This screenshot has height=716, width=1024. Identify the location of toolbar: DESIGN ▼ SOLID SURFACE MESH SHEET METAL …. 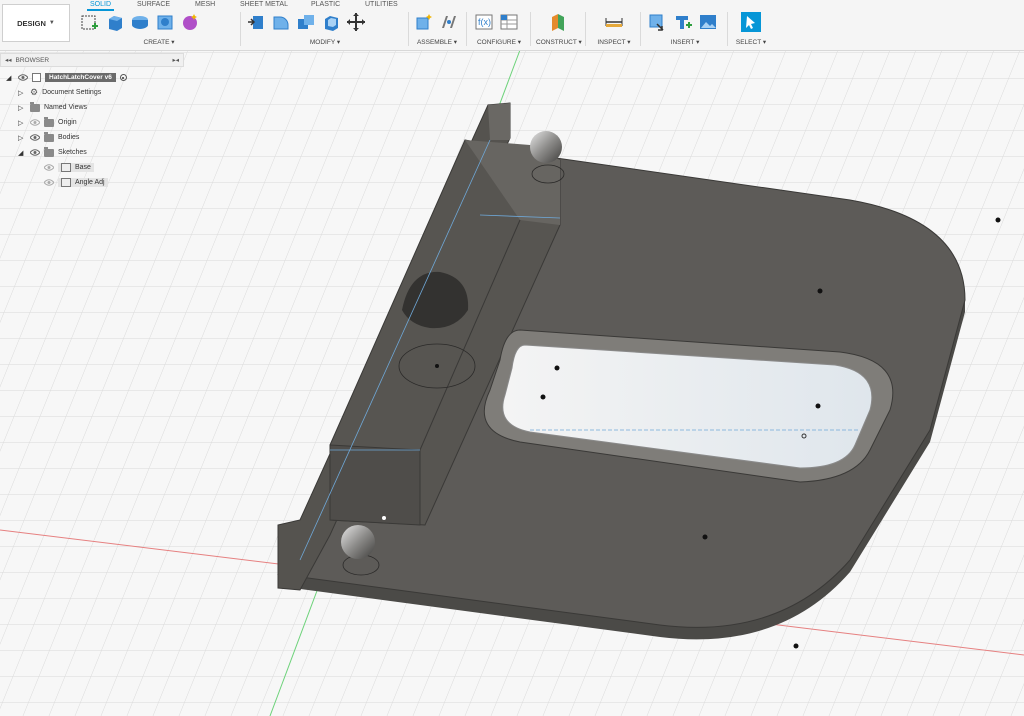
(512, 25).